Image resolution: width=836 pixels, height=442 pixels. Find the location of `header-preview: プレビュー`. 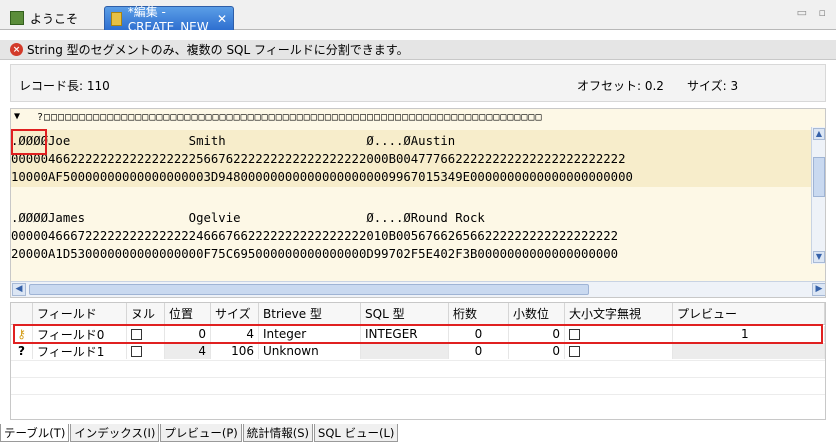

header-preview: プレビュー is located at coordinates (749, 313).